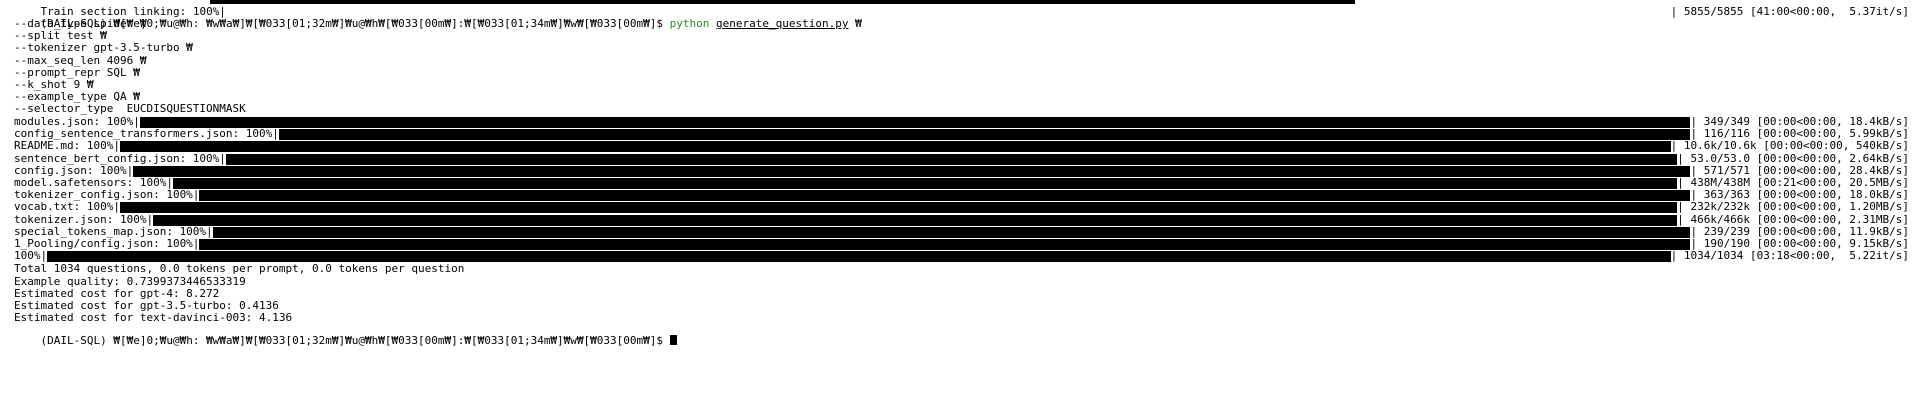 This screenshot has width=1915, height=401. Describe the element at coordinates (1789, 256) in the screenshot. I see `progress-stats: | 1034/1034 [03:18<00:00, 5.22it/s]` at that location.